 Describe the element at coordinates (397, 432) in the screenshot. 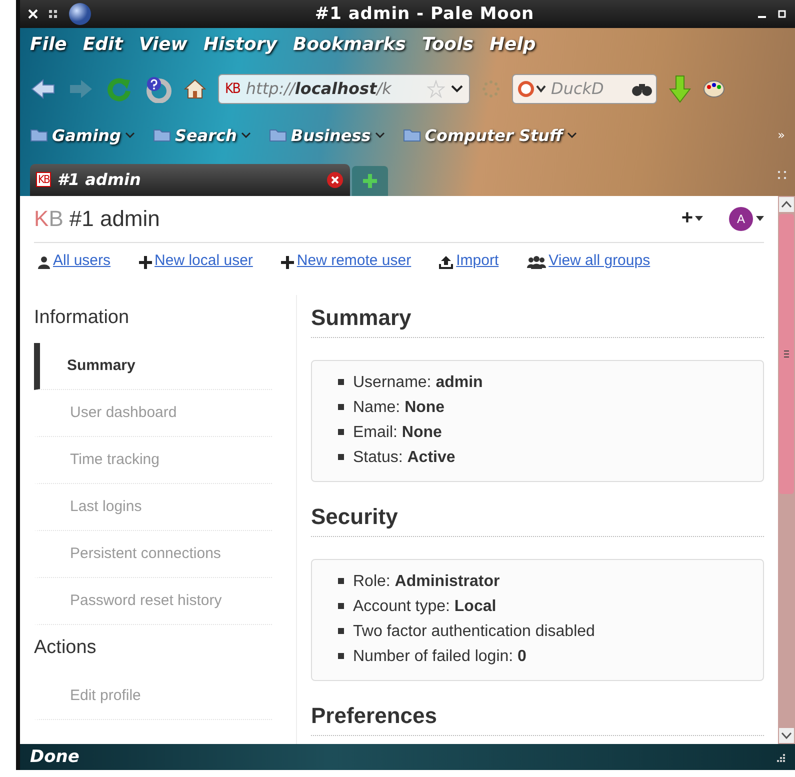

I see `info-item: Email: None` at that location.